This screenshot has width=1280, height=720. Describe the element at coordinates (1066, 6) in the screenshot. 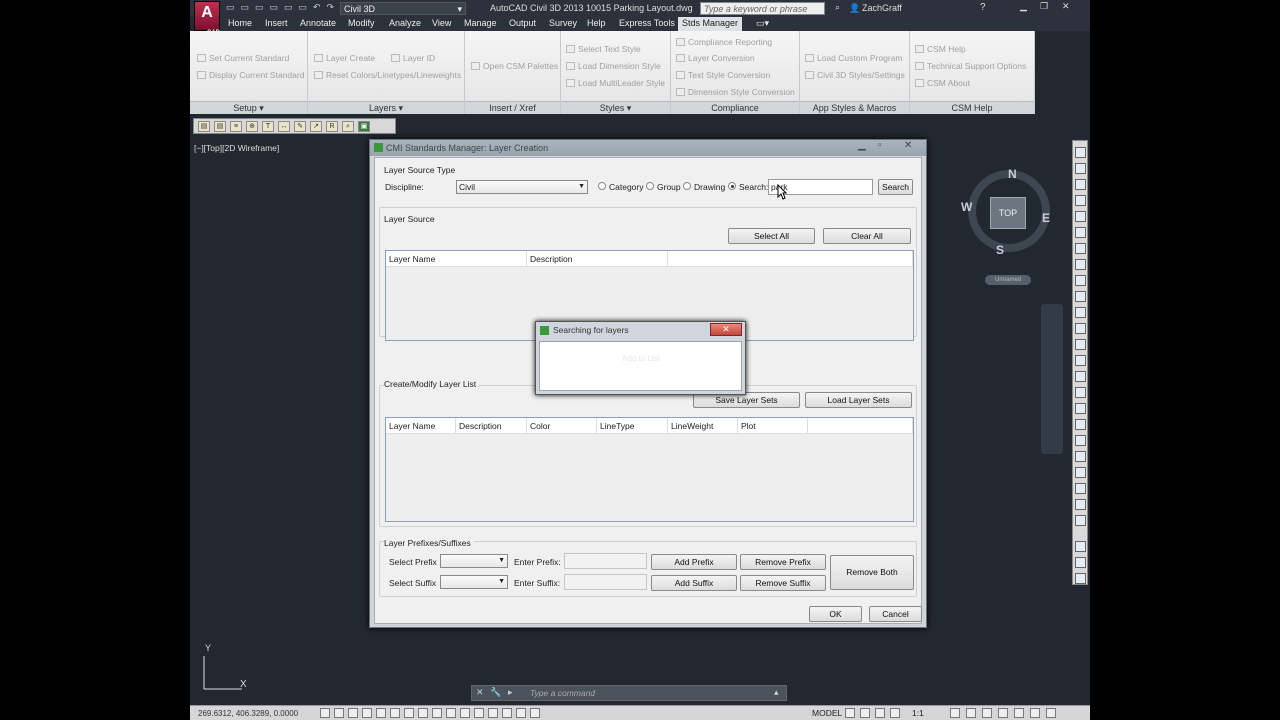

I see `close-button: ✕` at that location.